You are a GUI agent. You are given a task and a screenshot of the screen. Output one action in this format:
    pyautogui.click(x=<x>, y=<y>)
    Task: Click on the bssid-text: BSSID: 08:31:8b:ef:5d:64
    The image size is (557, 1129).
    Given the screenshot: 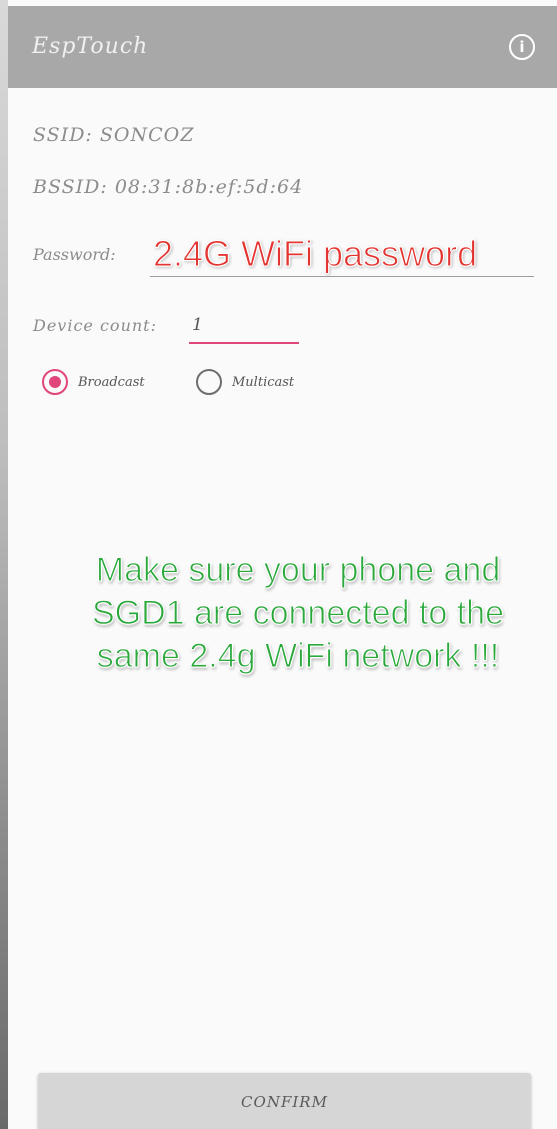 What is the action you would take?
    pyautogui.click(x=168, y=187)
    